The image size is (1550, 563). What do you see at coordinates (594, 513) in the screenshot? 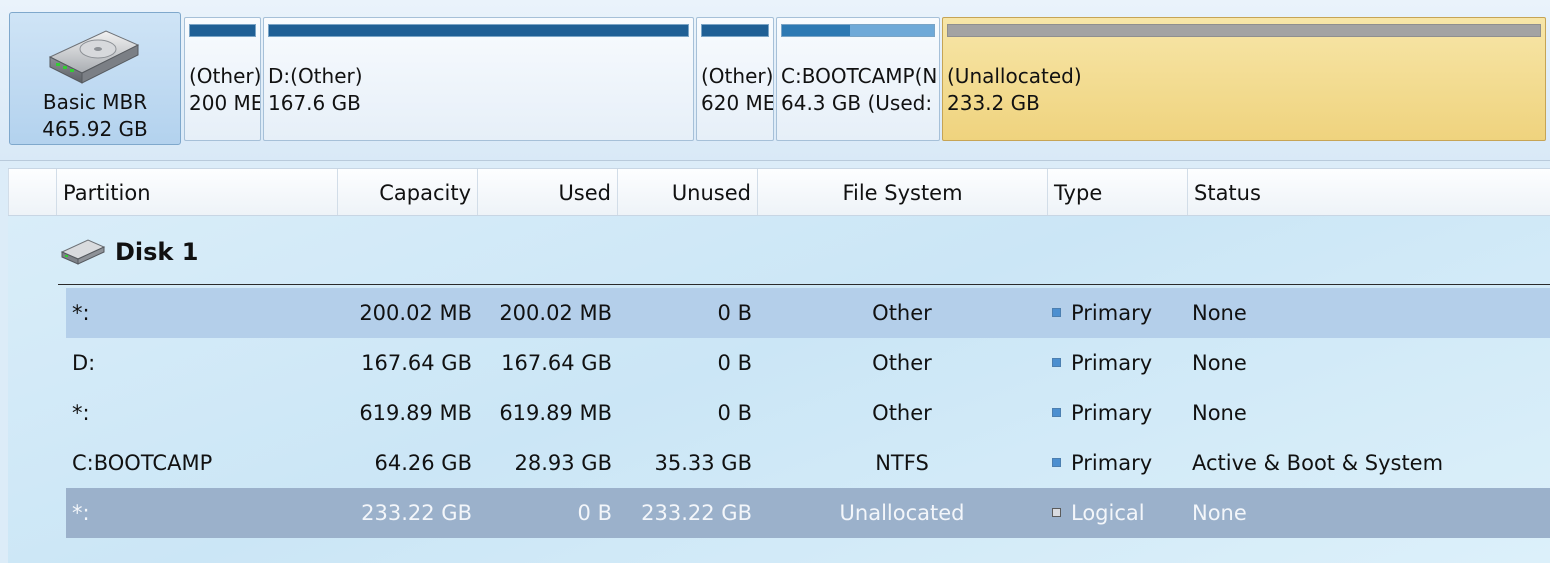
I see `cell-used: 0 B` at bounding box center [594, 513].